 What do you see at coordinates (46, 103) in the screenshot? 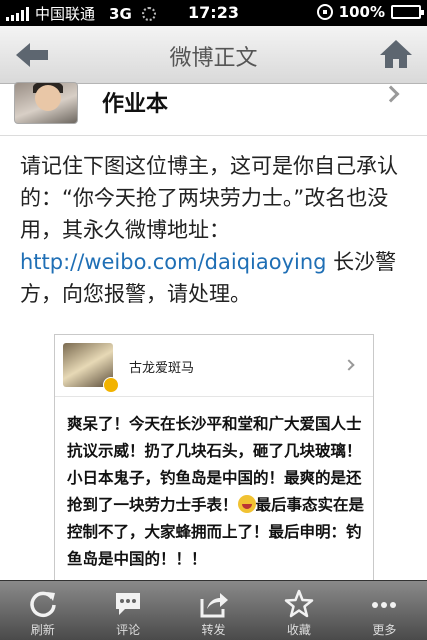
I see `avatar` at bounding box center [46, 103].